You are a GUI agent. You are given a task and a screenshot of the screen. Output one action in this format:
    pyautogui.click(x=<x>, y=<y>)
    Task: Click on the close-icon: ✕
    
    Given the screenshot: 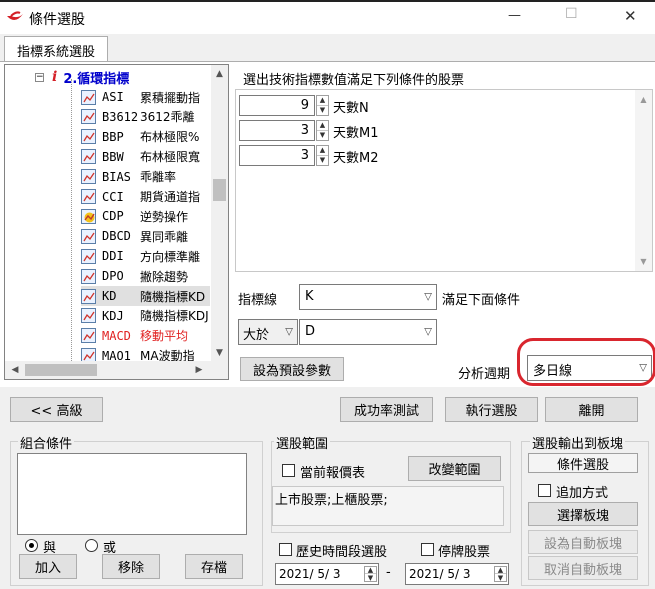 What is the action you would take?
    pyautogui.click(x=630, y=16)
    